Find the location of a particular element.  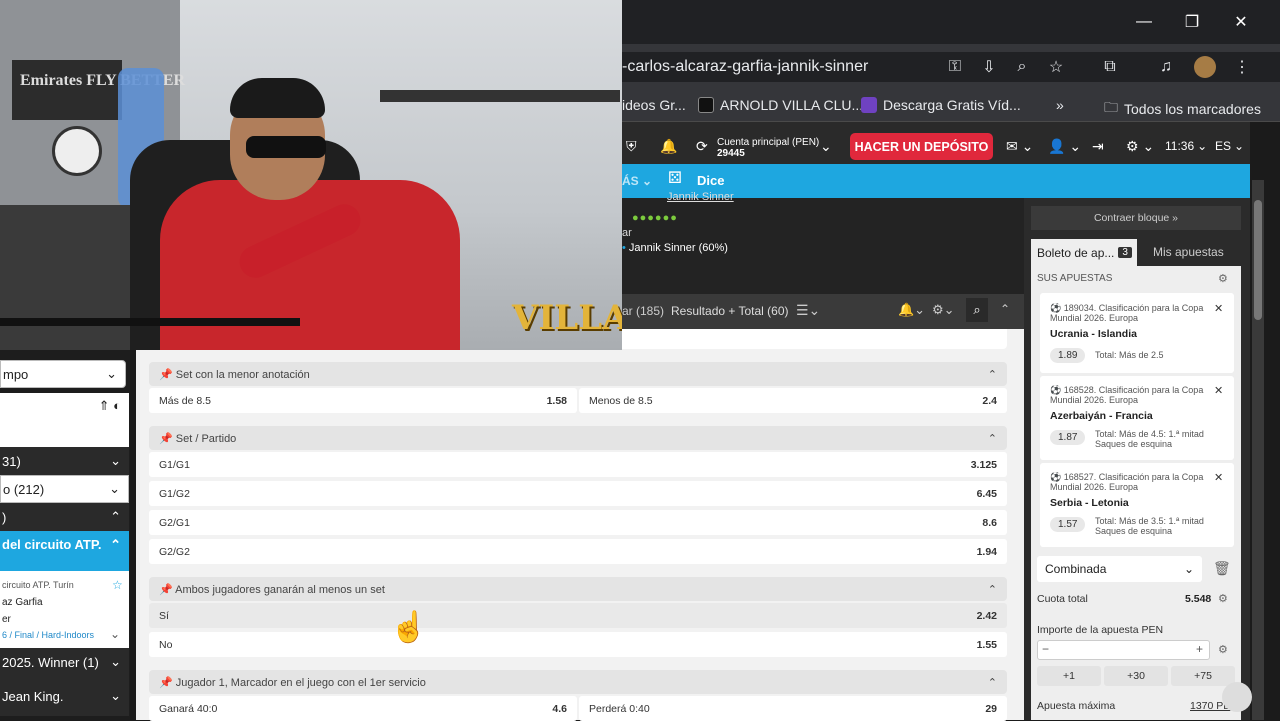

chevron-up-icon: ⌃ is located at coordinates (115, 516).